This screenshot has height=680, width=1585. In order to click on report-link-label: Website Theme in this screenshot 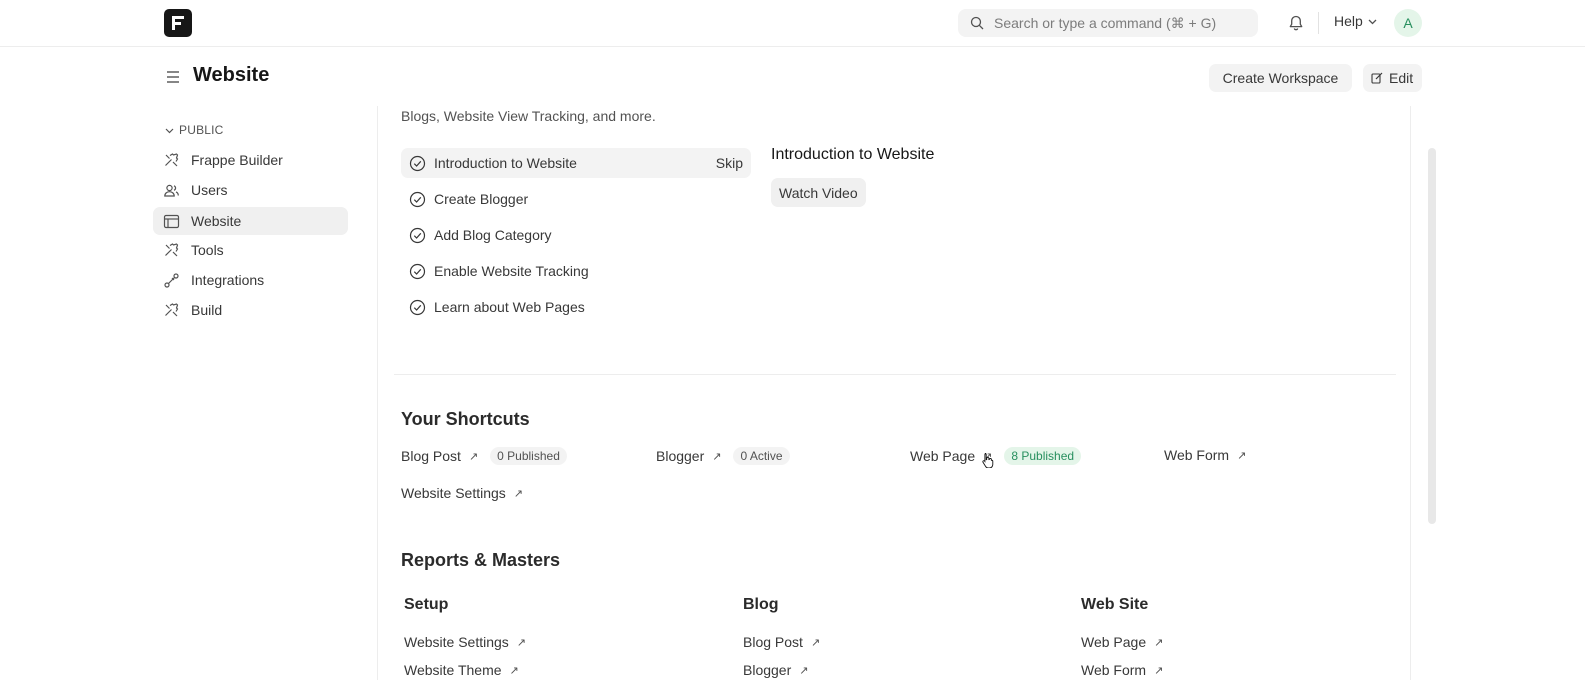, I will do `click(453, 670)`.